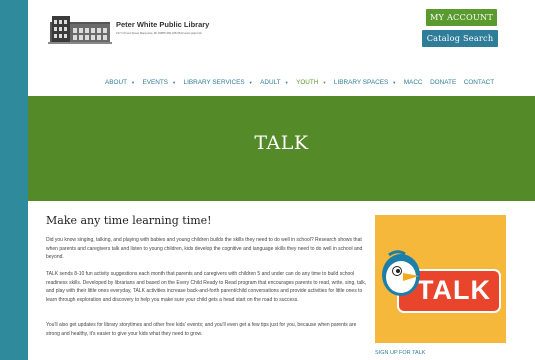  I want to click on nav-item-about: ABOUT ▼, so click(120, 82).